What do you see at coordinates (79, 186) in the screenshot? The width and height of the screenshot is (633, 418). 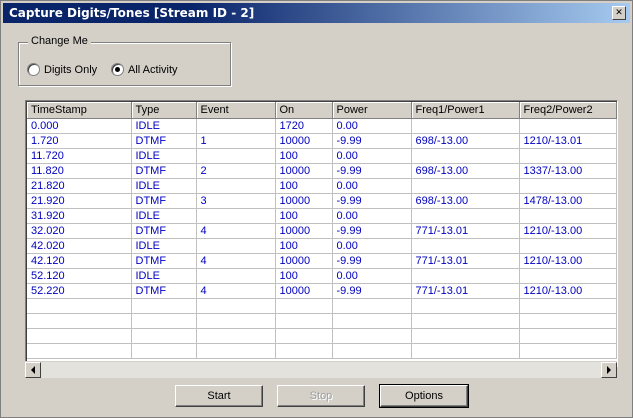 I see `table-cell: 21.820` at bounding box center [79, 186].